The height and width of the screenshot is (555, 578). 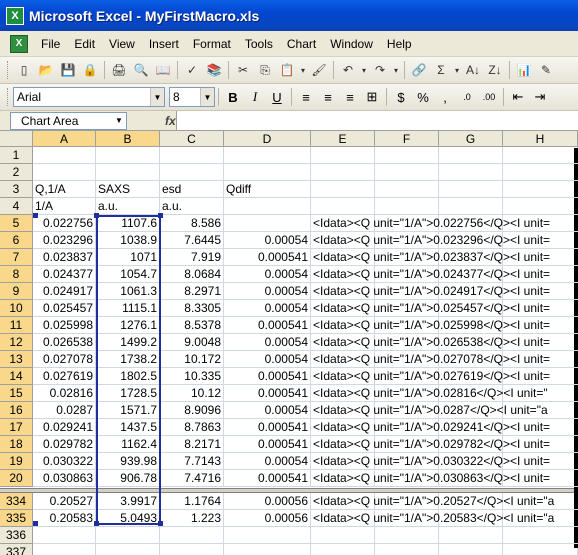 I want to click on cell-b334: 3.9917, so click(x=128, y=501).